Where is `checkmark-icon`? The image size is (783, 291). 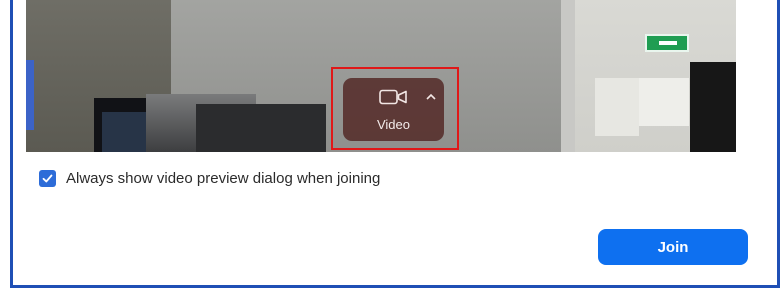
checkmark-icon is located at coordinates (47, 178).